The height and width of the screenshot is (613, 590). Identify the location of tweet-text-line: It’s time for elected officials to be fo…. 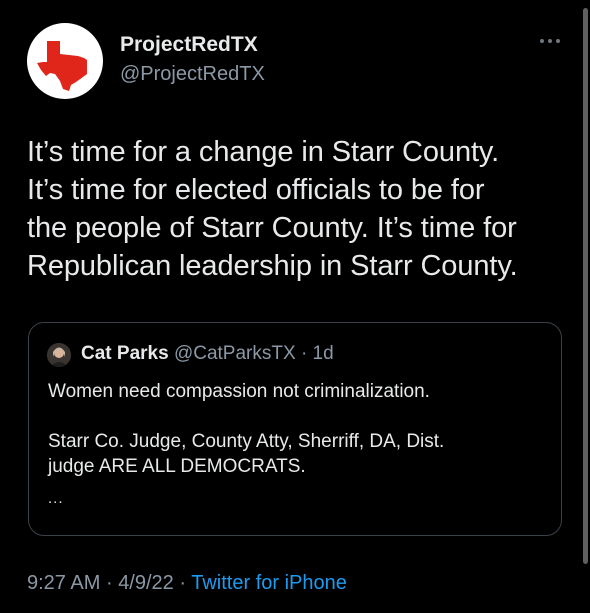
(256, 190).